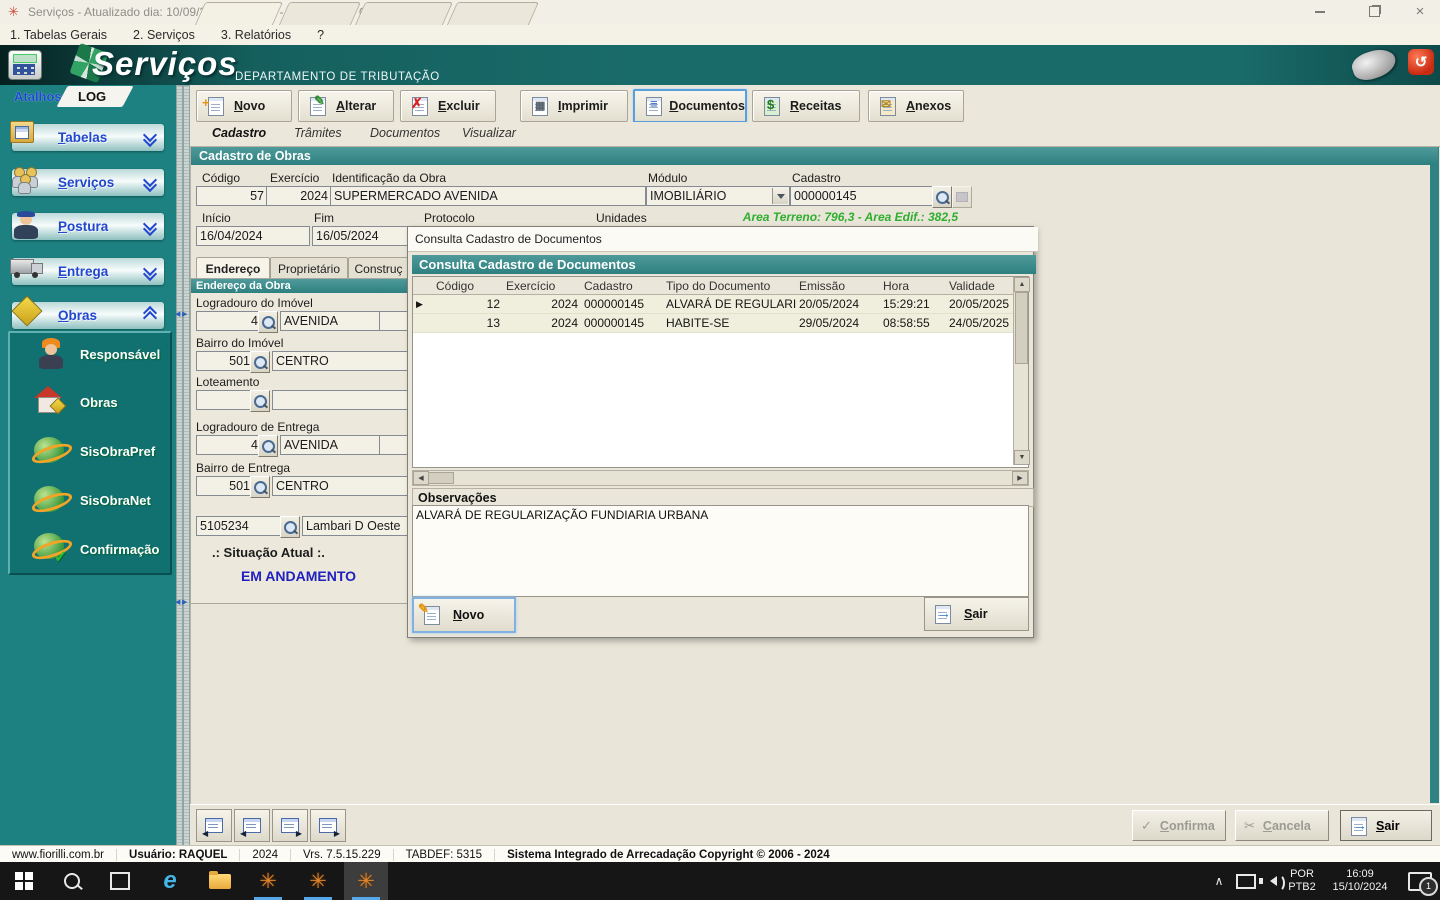 Image resolution: width=1440 pixels, height=900 pixels. What do you see at coordinates (448, 106) in the screenshot?
I see `excluir-button: ✗ Excluir` at bounding box center [448, 106].